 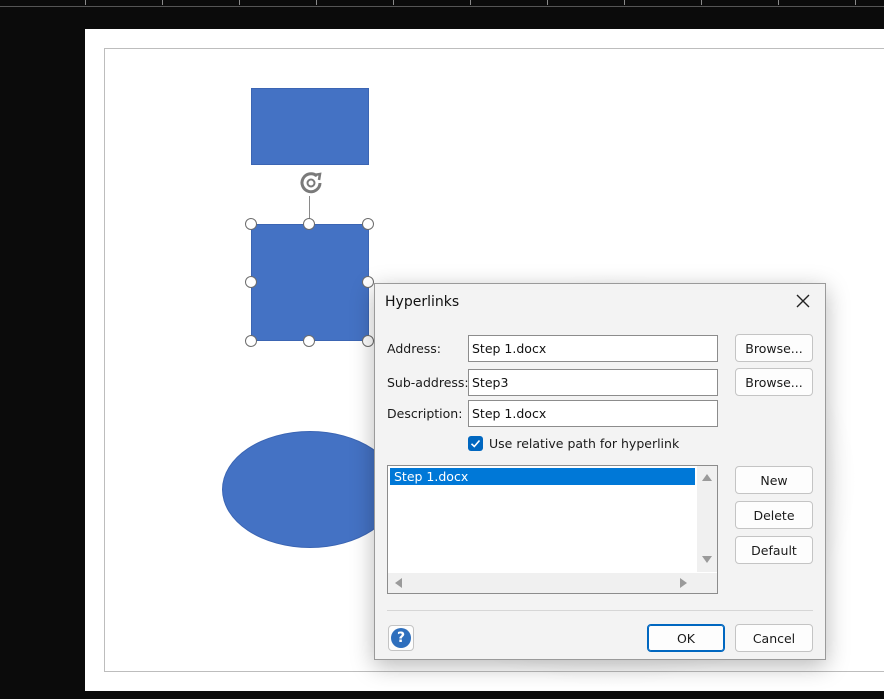 What do you see at coordinates (309, 224) in the screenshot?
I see `resize-handle-top` at bounding box center [309, 224].